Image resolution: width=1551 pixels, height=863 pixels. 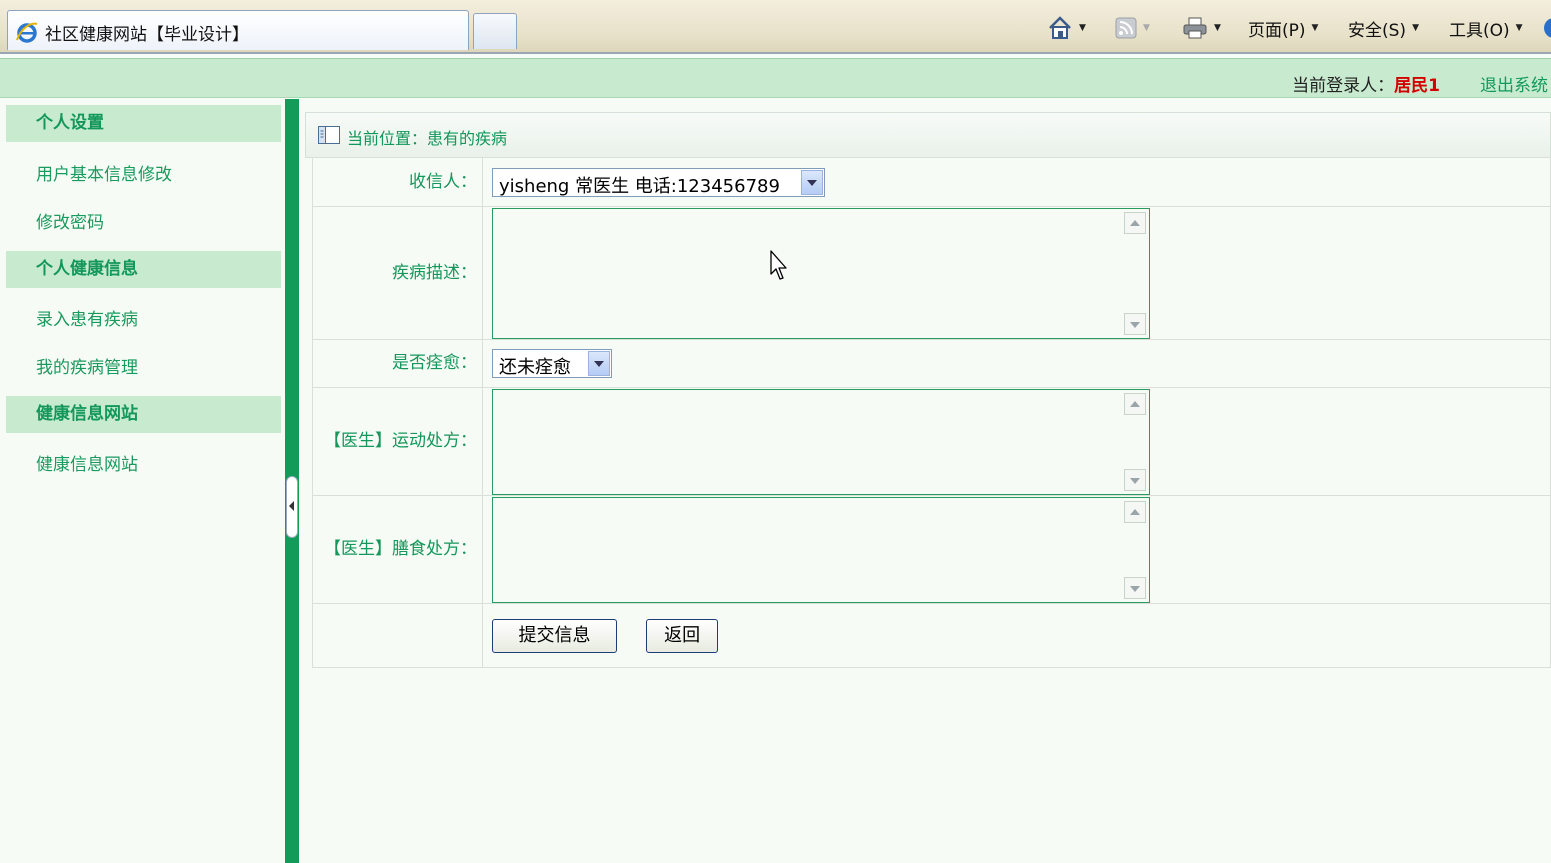 I want to click on diet-label: 【医生】膳食处方：, so click(x=397, y=549).